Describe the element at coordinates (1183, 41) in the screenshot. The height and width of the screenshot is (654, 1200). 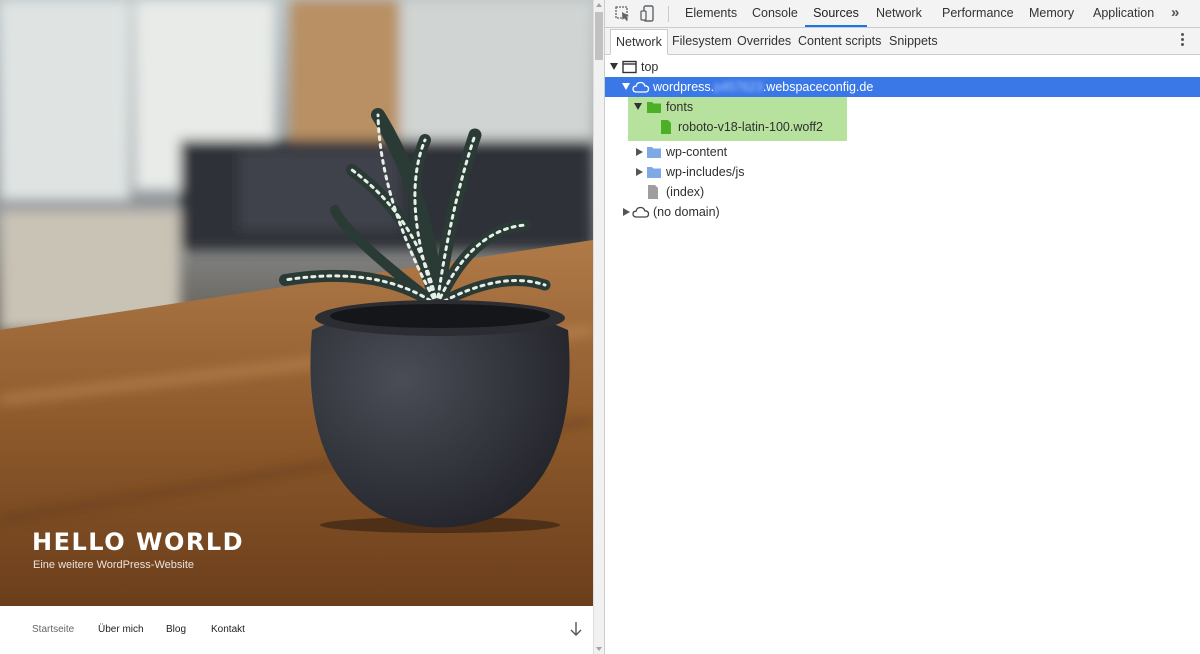
I see `more-options-icon` at that location.